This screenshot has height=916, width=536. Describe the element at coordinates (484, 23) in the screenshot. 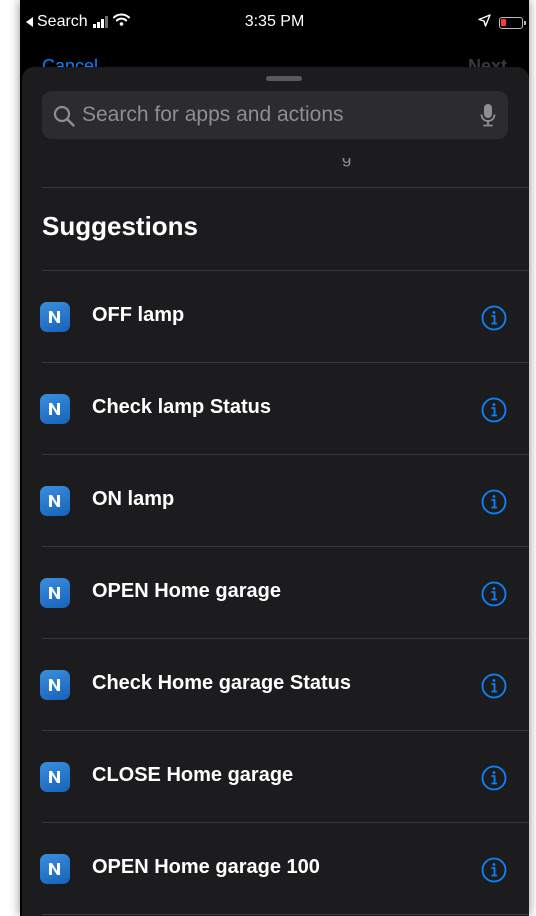

I see `location-arrow-icon` at that location.